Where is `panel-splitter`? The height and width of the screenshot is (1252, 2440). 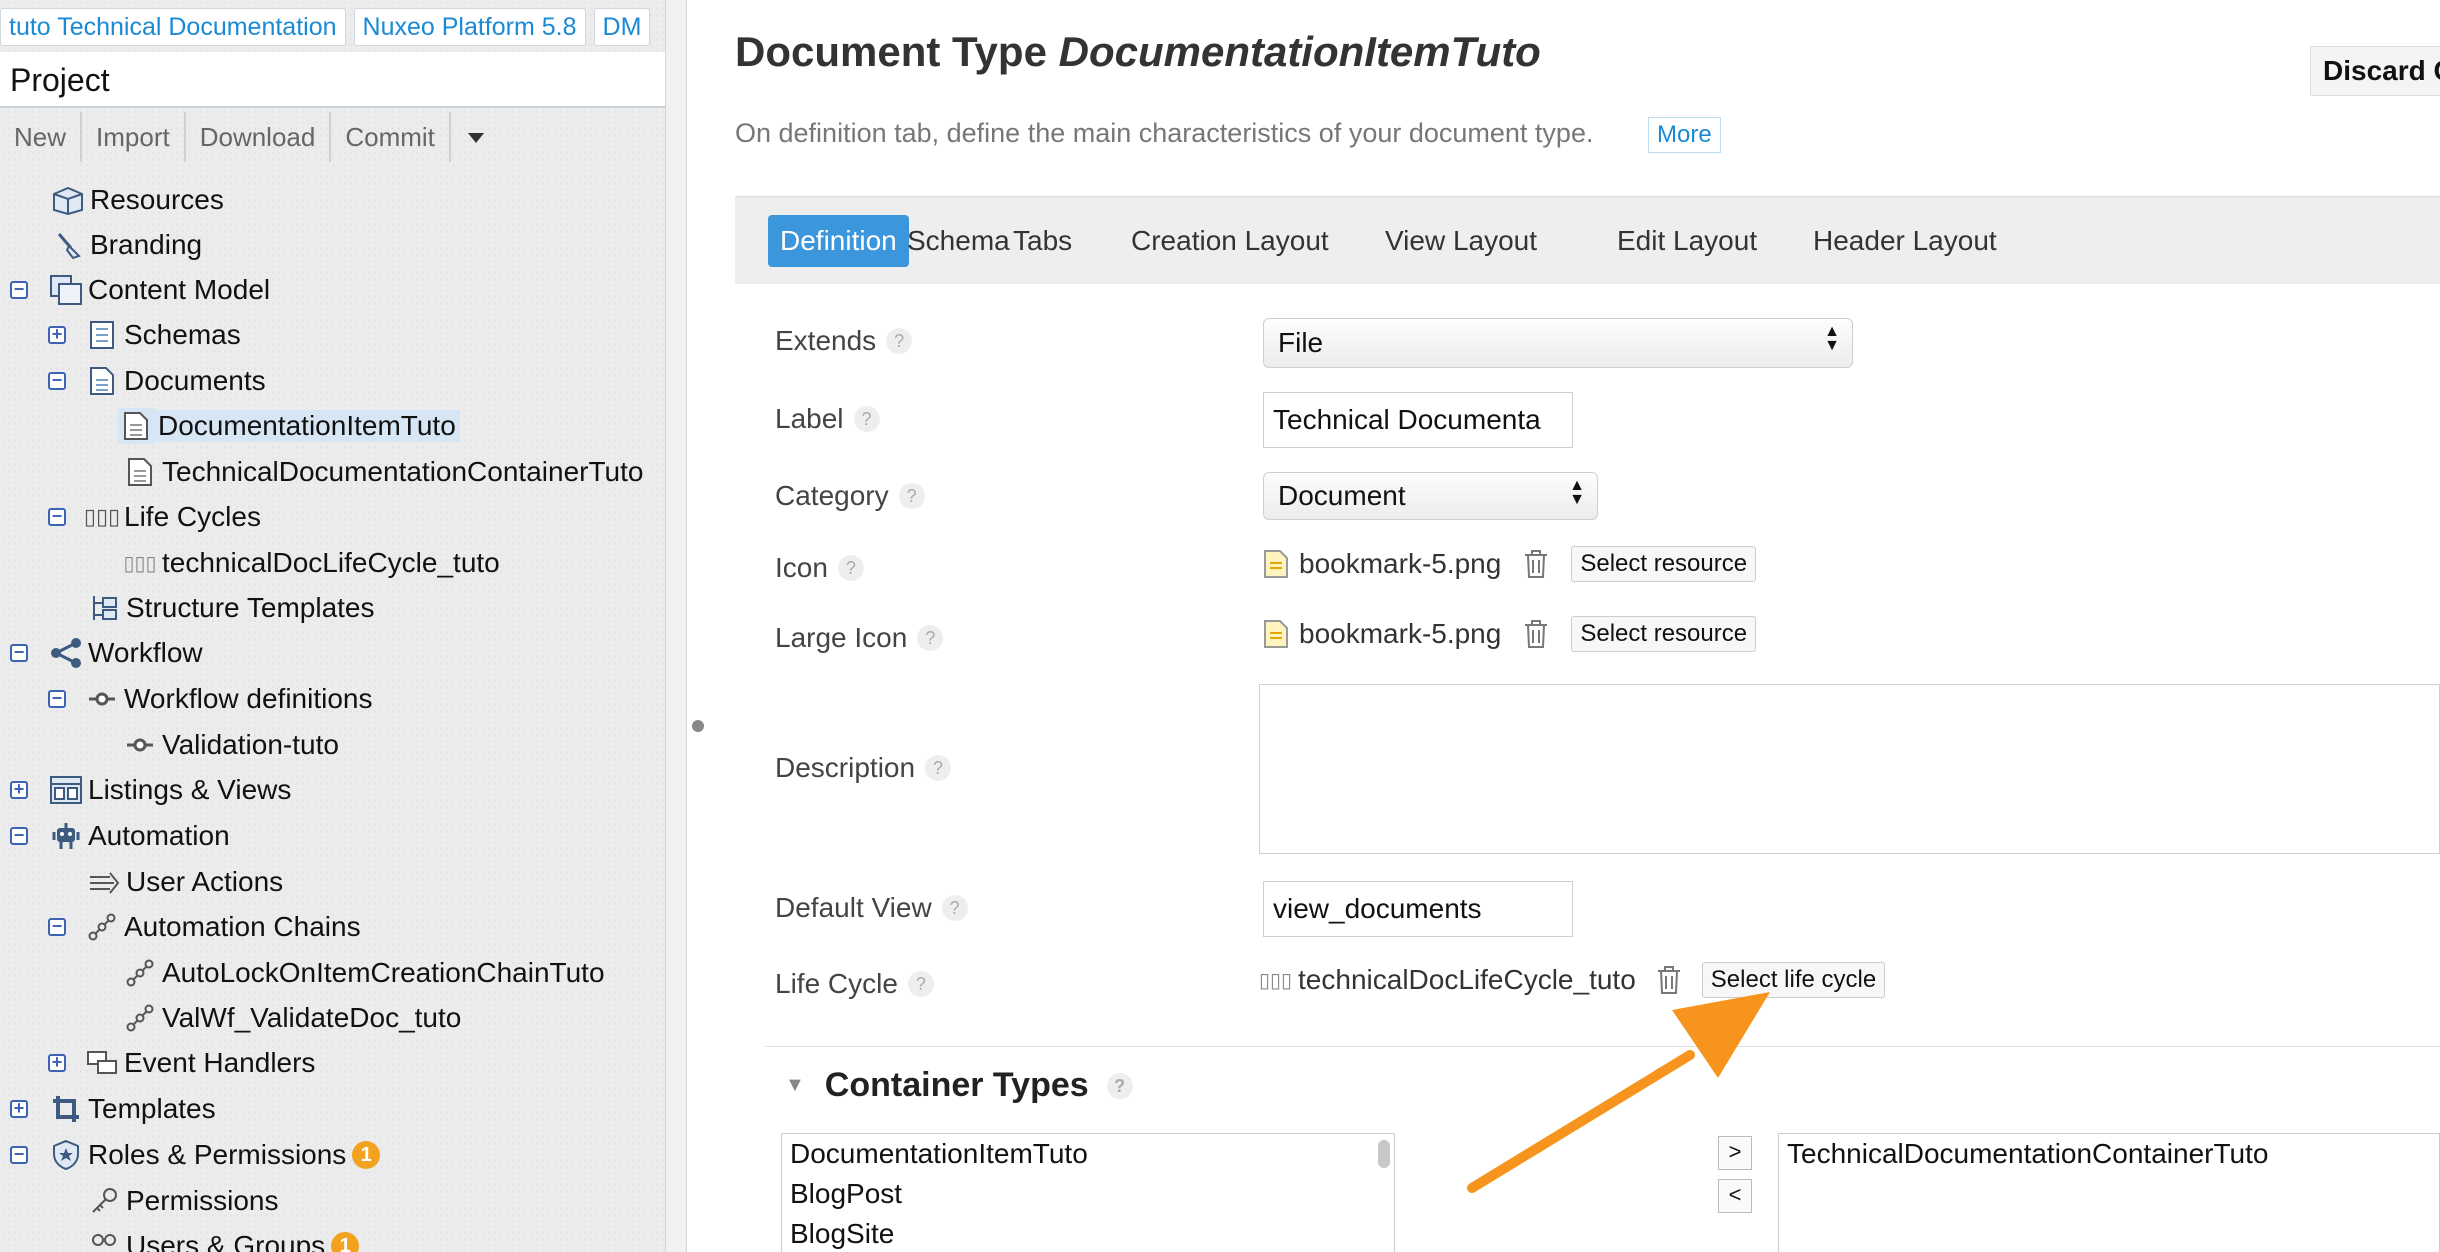
panel-splitter is located at coordinates (676, 626).